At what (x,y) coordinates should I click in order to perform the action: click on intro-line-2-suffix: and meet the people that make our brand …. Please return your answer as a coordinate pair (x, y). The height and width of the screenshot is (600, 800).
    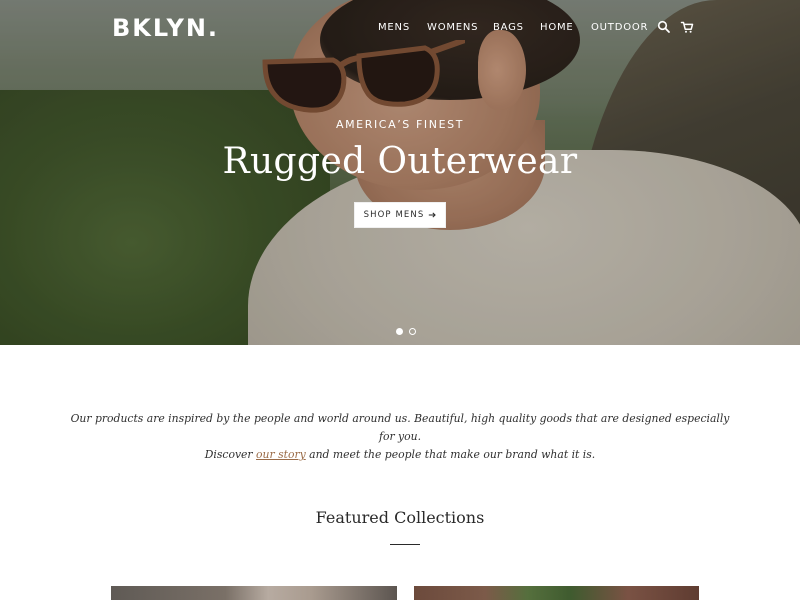
    Looking at the image, I should click on (450, 454).